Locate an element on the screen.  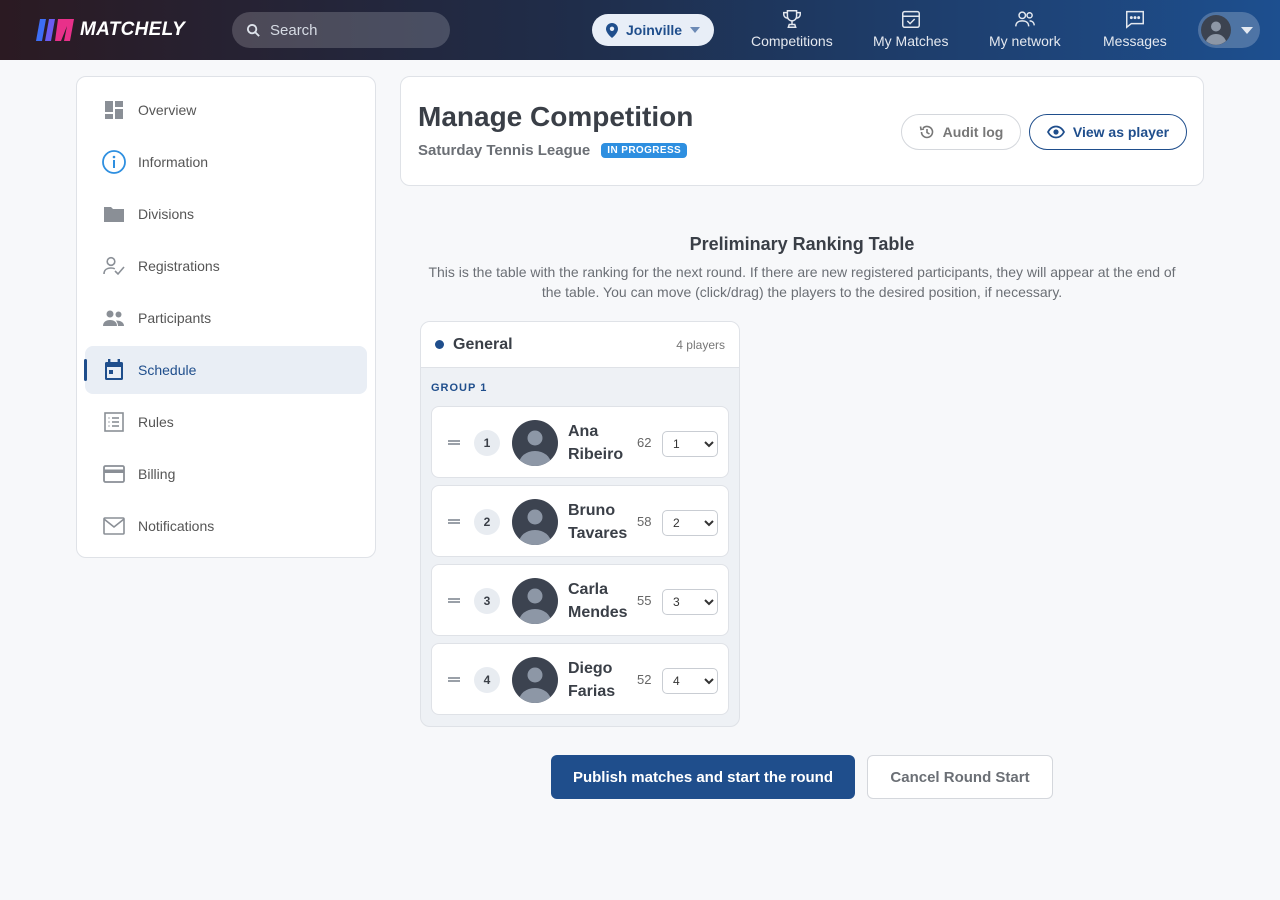
ranking-title: Preliminary Ranking Table is located at coordinates (802, 244).